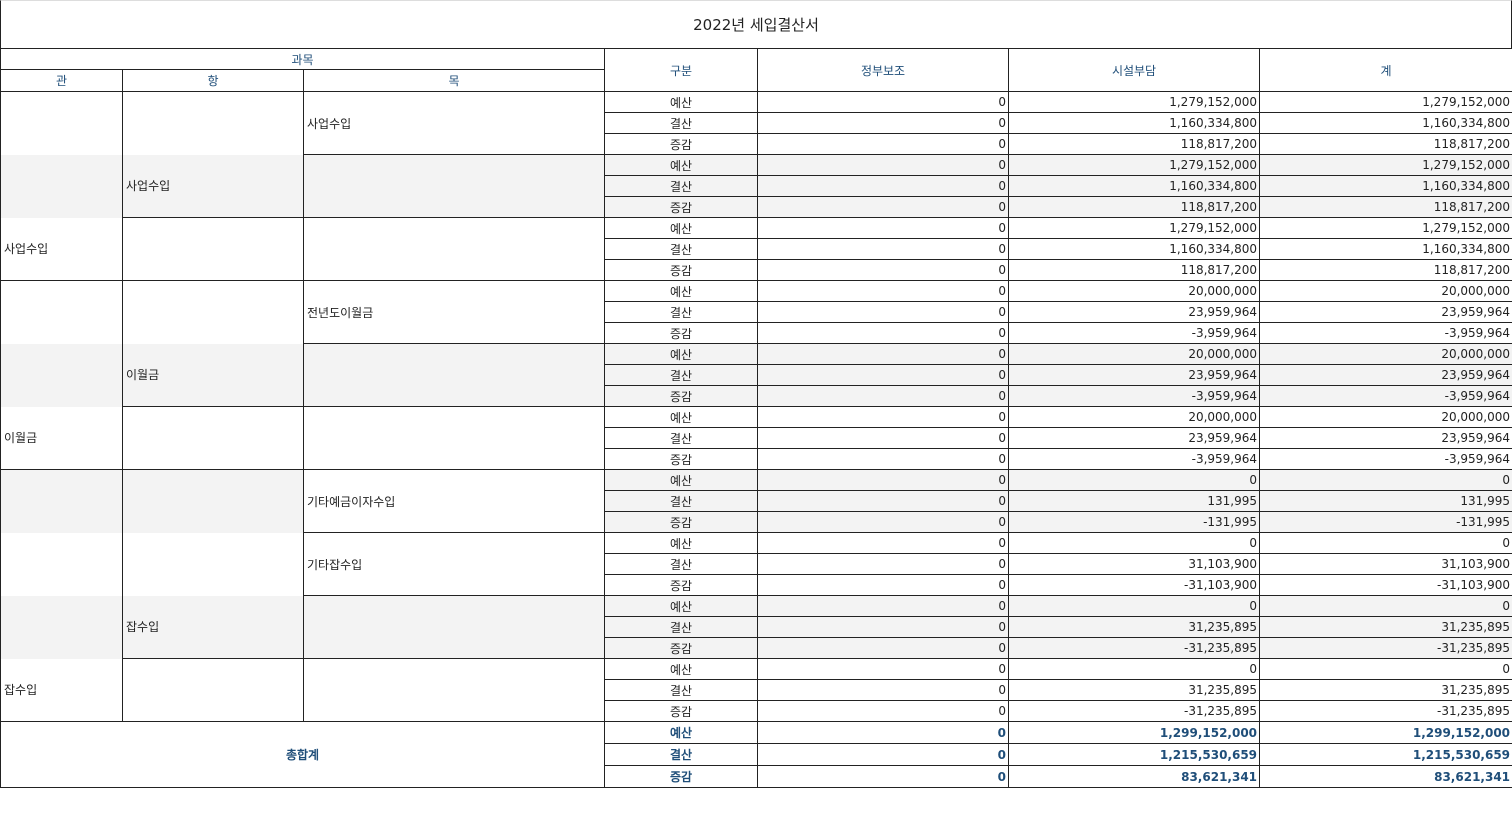 This screenshot has width=1512, height=819. Describe the element at coordinates (61, 80) in the screenshot. I see `header-gwan: 관` at that location.